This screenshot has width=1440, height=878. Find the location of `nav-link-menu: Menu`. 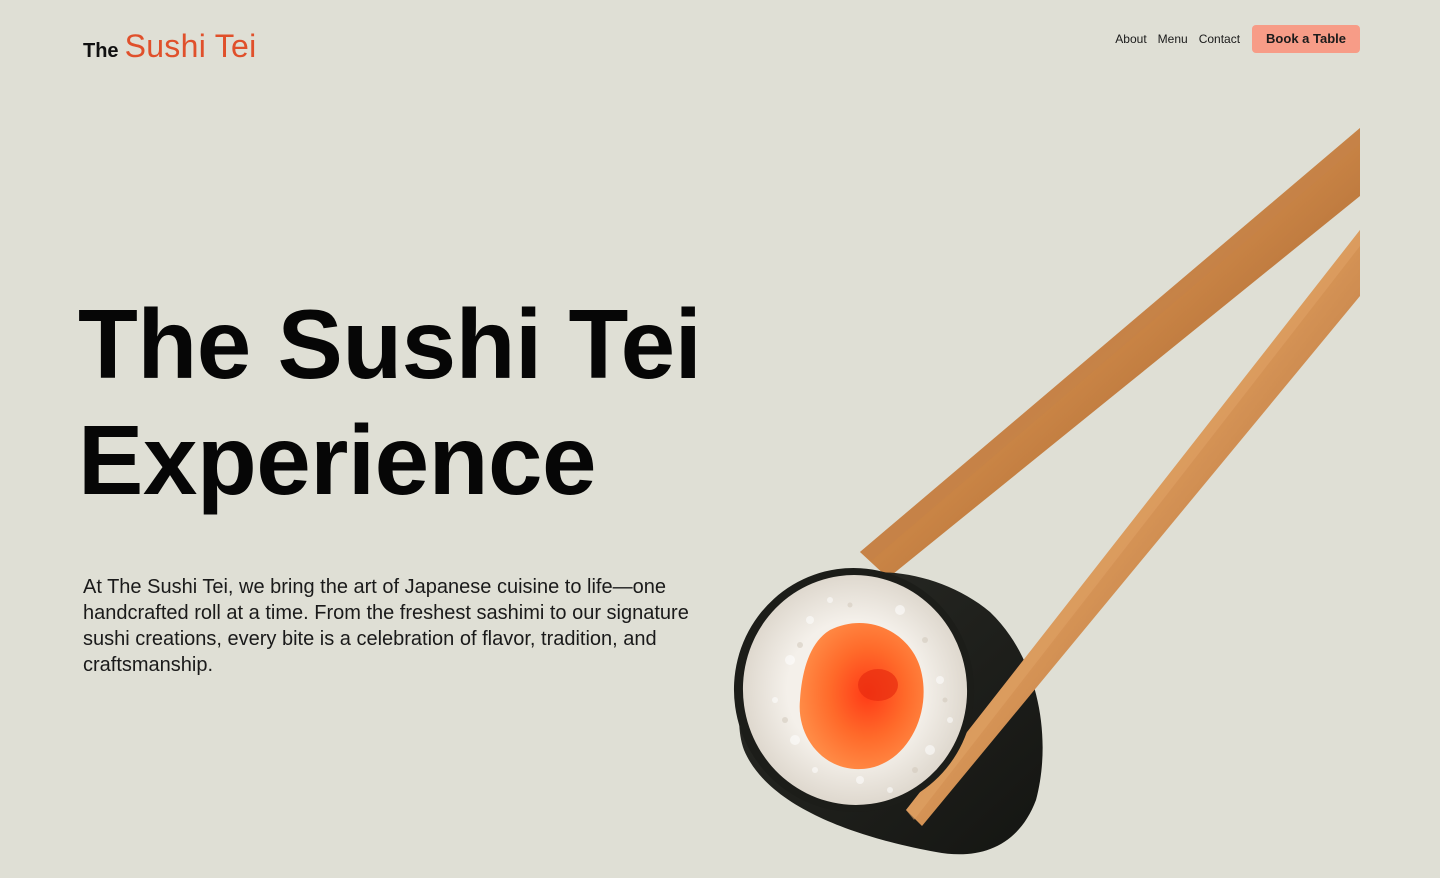

nav-link-menu: Menu is located at coordinates (1173, 39).